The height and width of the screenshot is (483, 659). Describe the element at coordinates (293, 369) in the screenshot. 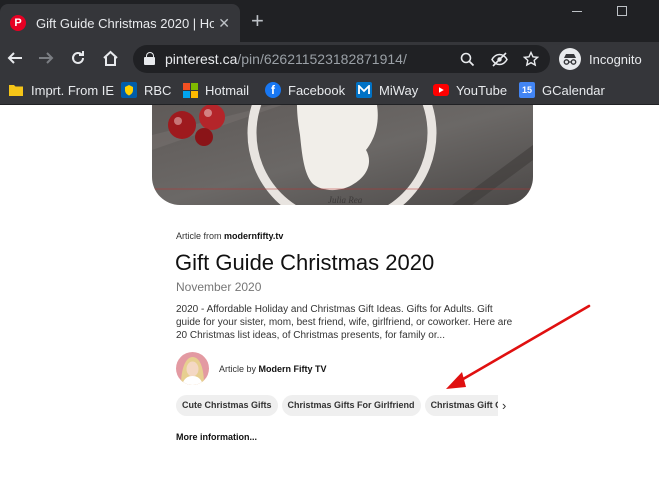

I see `author-link: Modern Fifty TV` at that location.